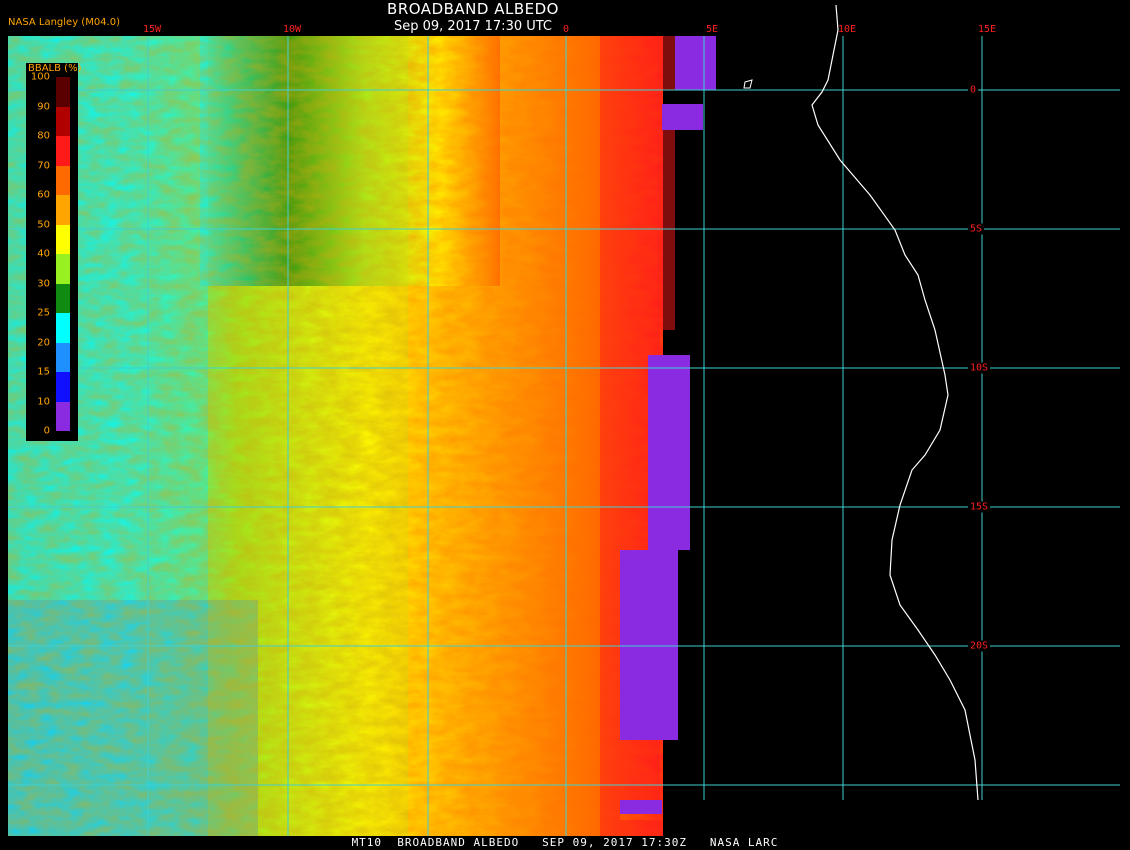 Image resolution: width=1130 pixels, height=850 pixels. Describe the element at coordinates (152, 29) in the screenshot. I see `lon-label-15w: 15W` at that location.